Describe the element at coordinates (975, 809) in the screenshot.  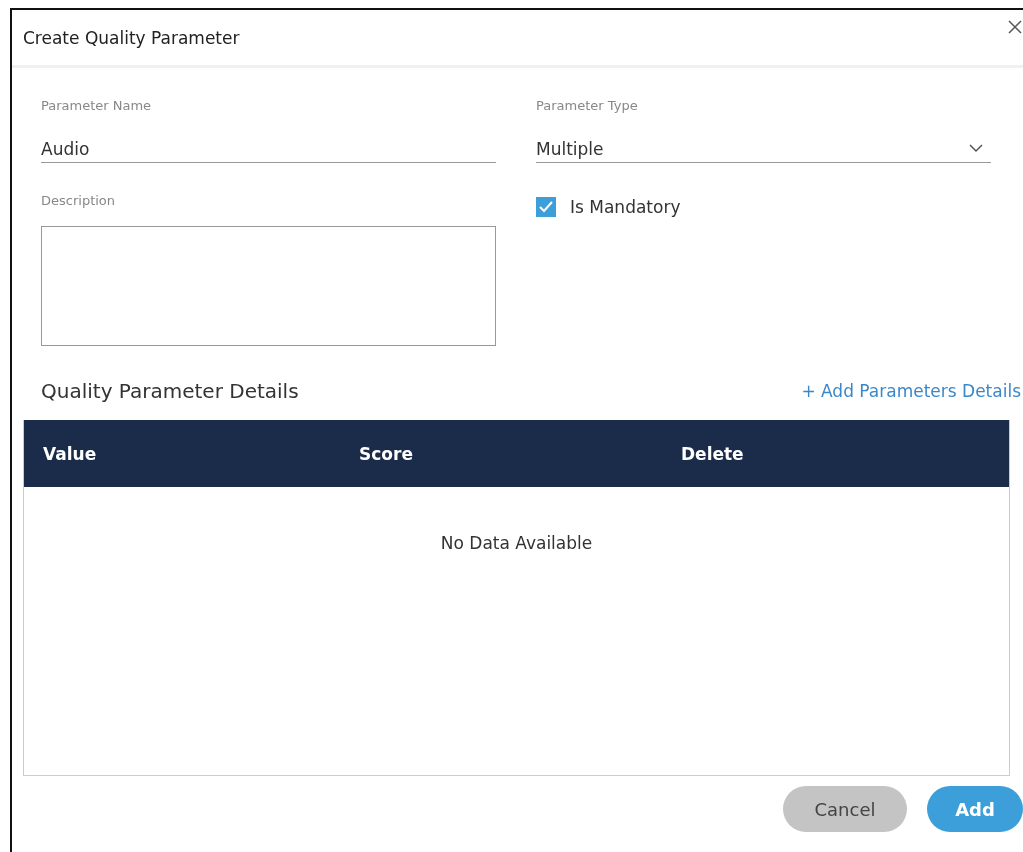
I see `add-button: Add` at that location.